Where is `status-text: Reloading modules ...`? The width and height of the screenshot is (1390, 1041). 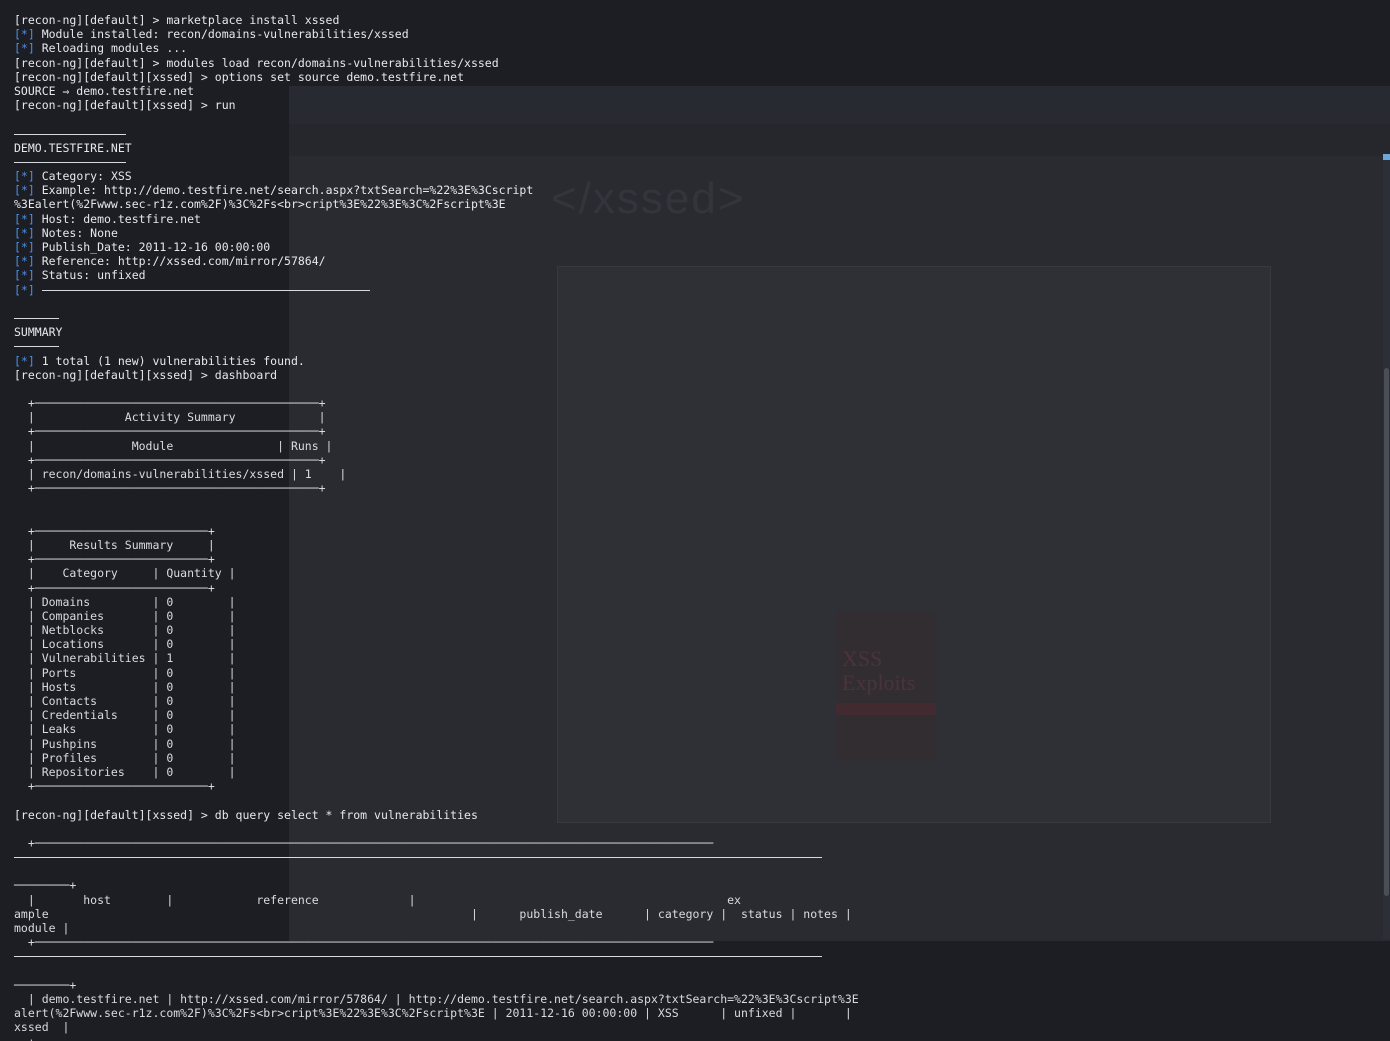
status-text: Reloading modules ... is located at coordinates (111, 48).